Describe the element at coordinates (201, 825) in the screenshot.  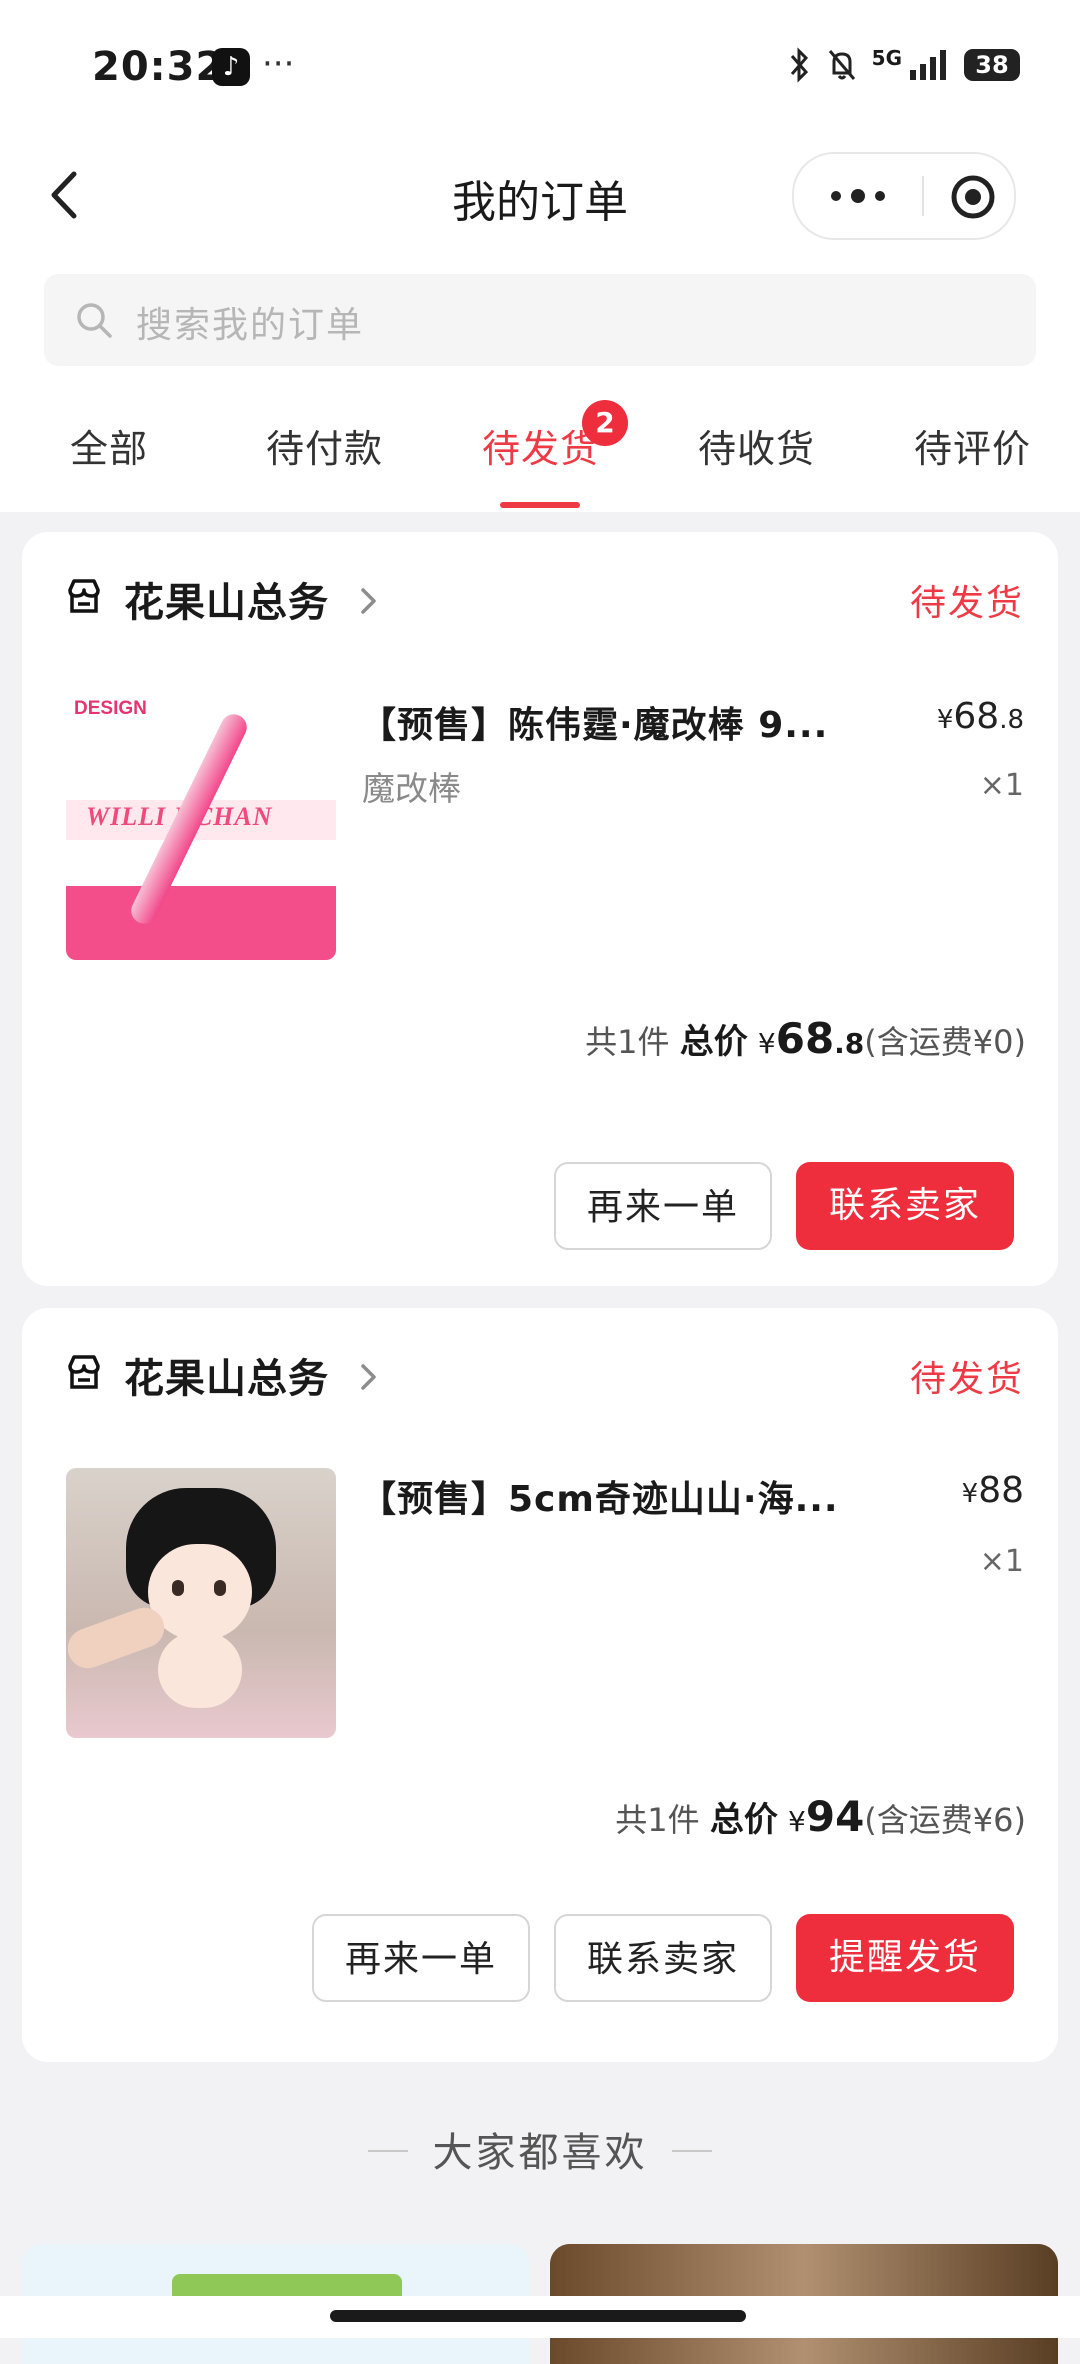
I see `product-image: DESIGN WILLI HCHAN` at that location.